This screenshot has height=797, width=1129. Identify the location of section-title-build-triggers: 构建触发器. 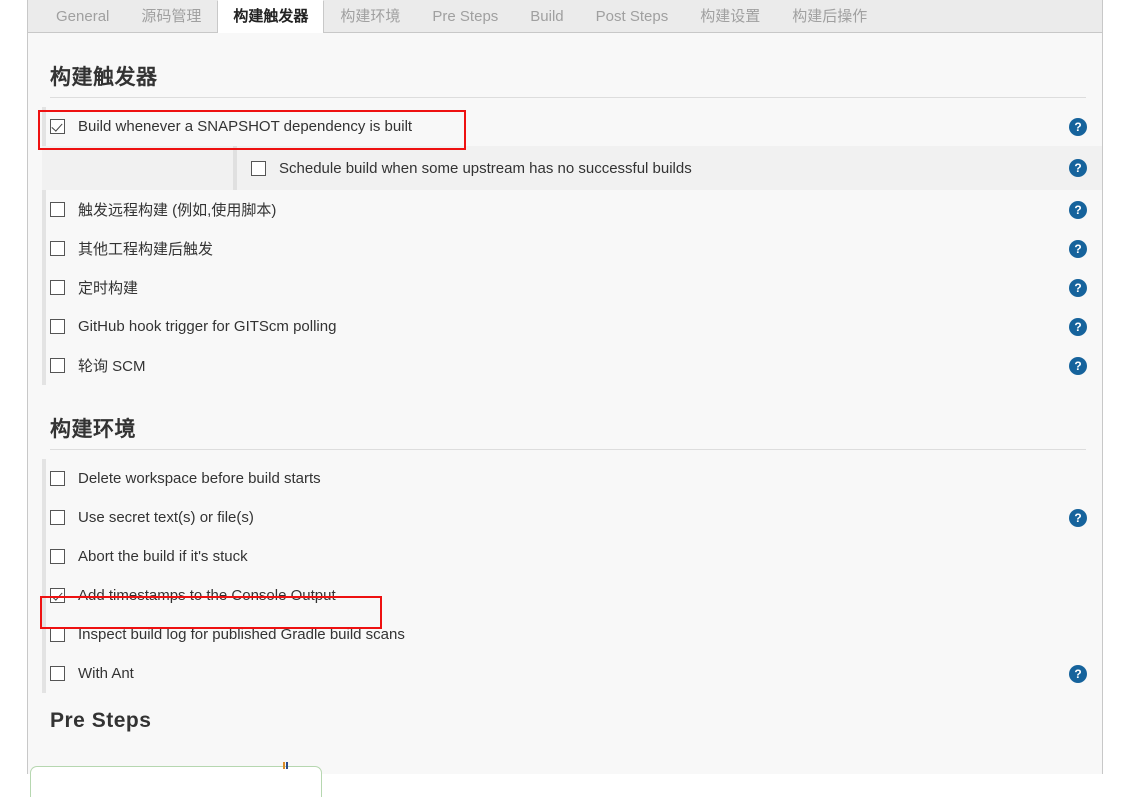
(104, 77).